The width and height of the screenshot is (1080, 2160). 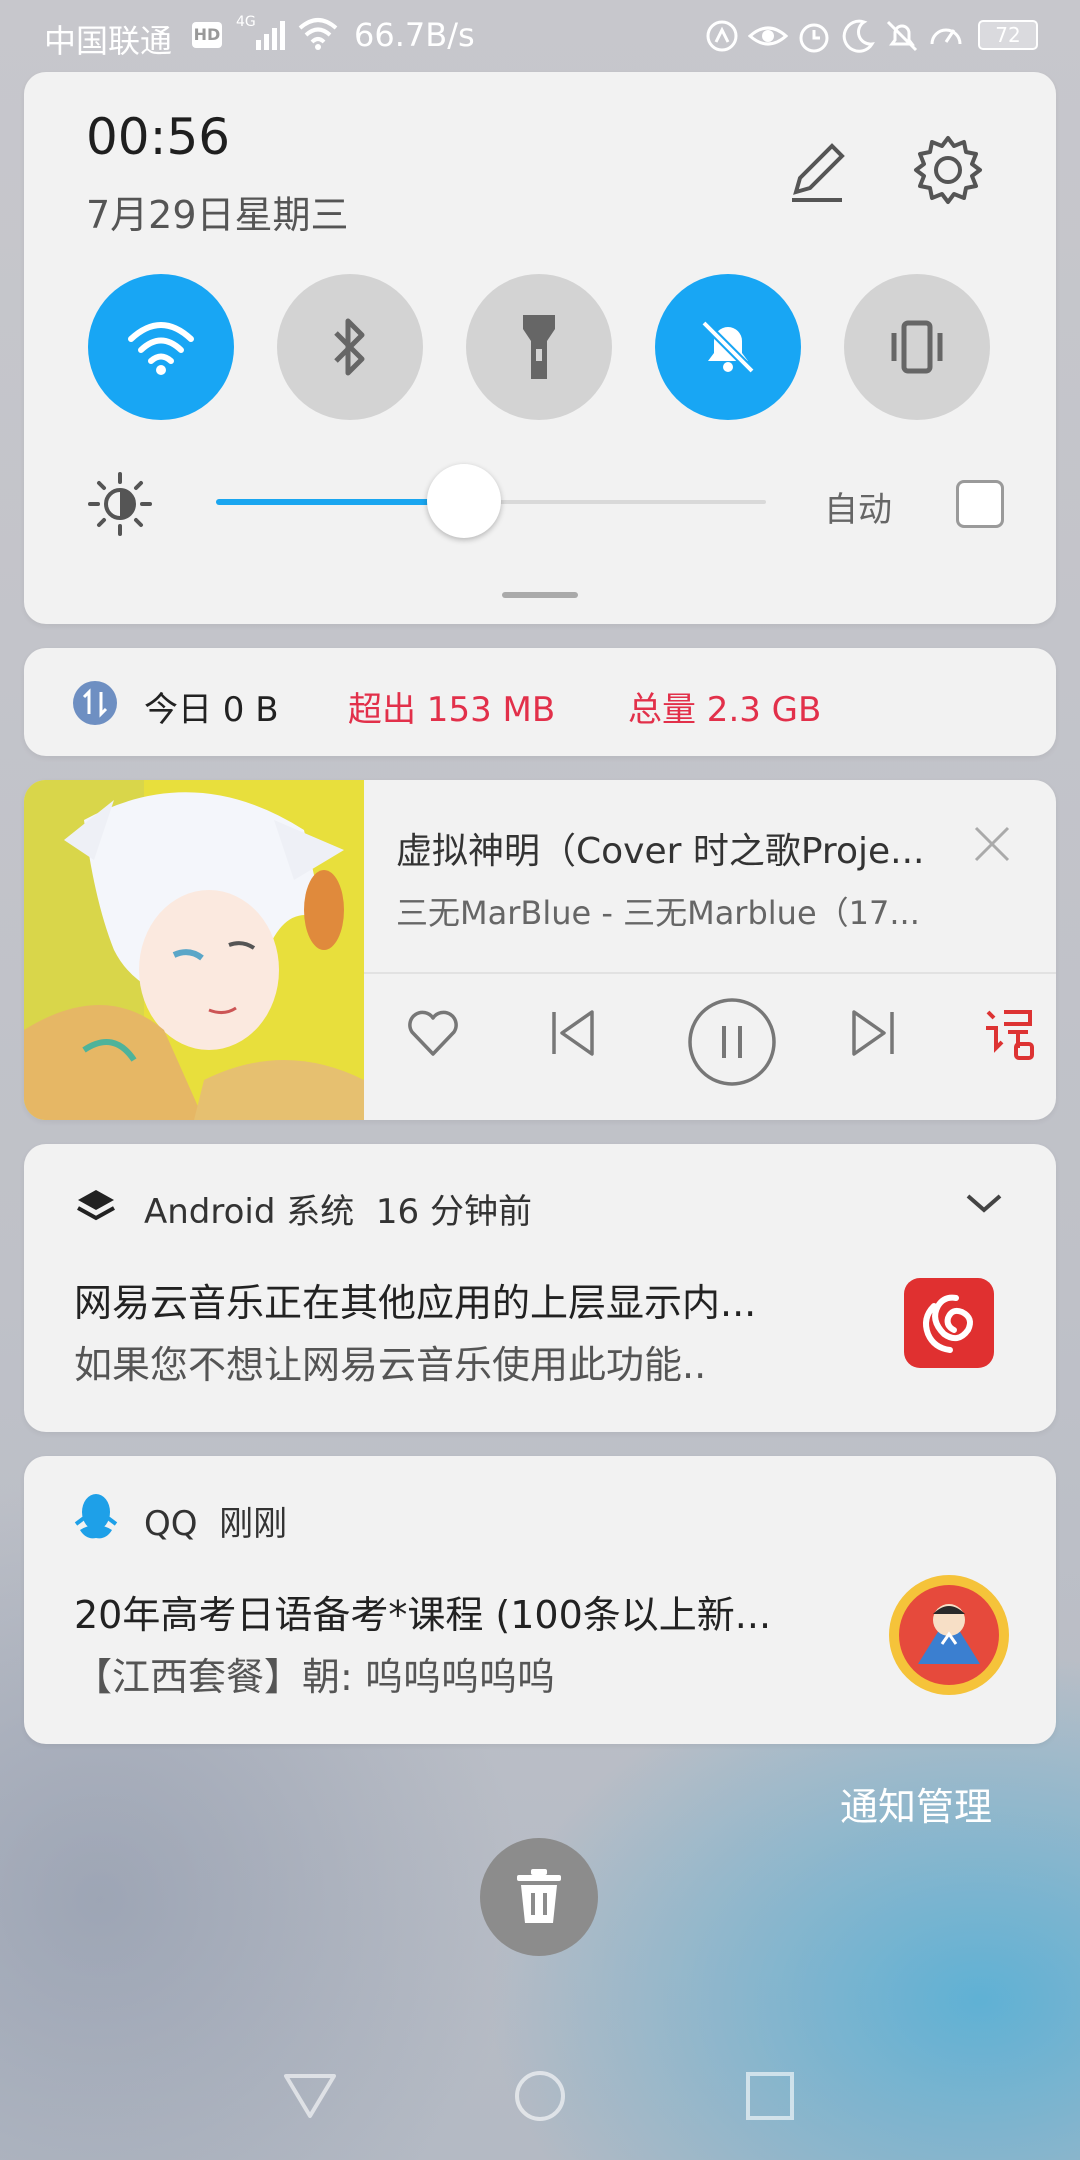 What do you see at coordinates (433, 1033) in the screenshot?
I see `like-heart-icon` at bounding box center [433, 1033].